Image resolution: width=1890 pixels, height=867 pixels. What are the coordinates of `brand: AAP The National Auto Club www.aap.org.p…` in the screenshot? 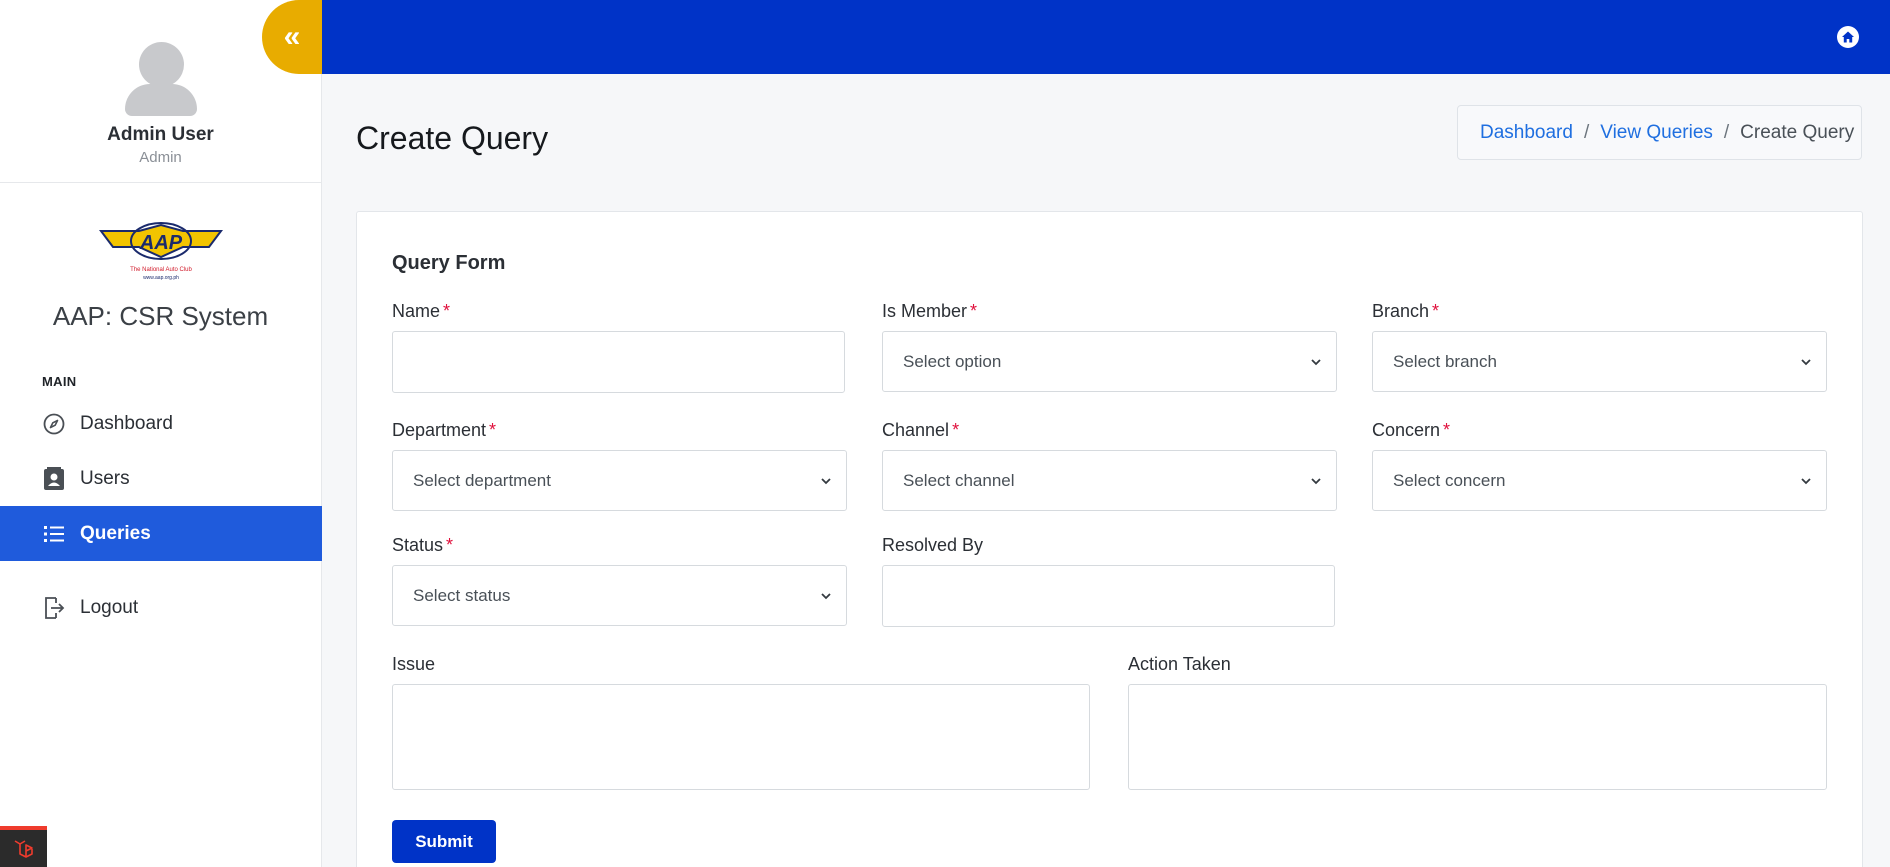 It's located at (160, 257).